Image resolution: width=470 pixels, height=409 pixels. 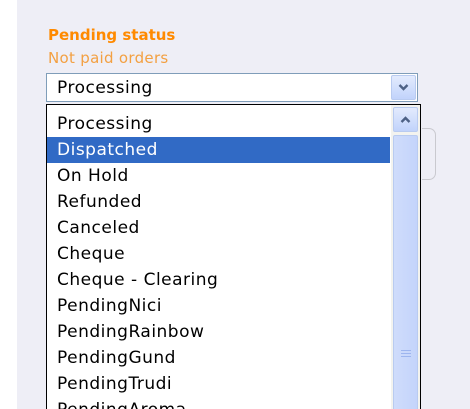 What do you see at coordinates (218, 228) in the screenshot?
I see `option-canceled: Canceled` at bounding box center [218, 228].